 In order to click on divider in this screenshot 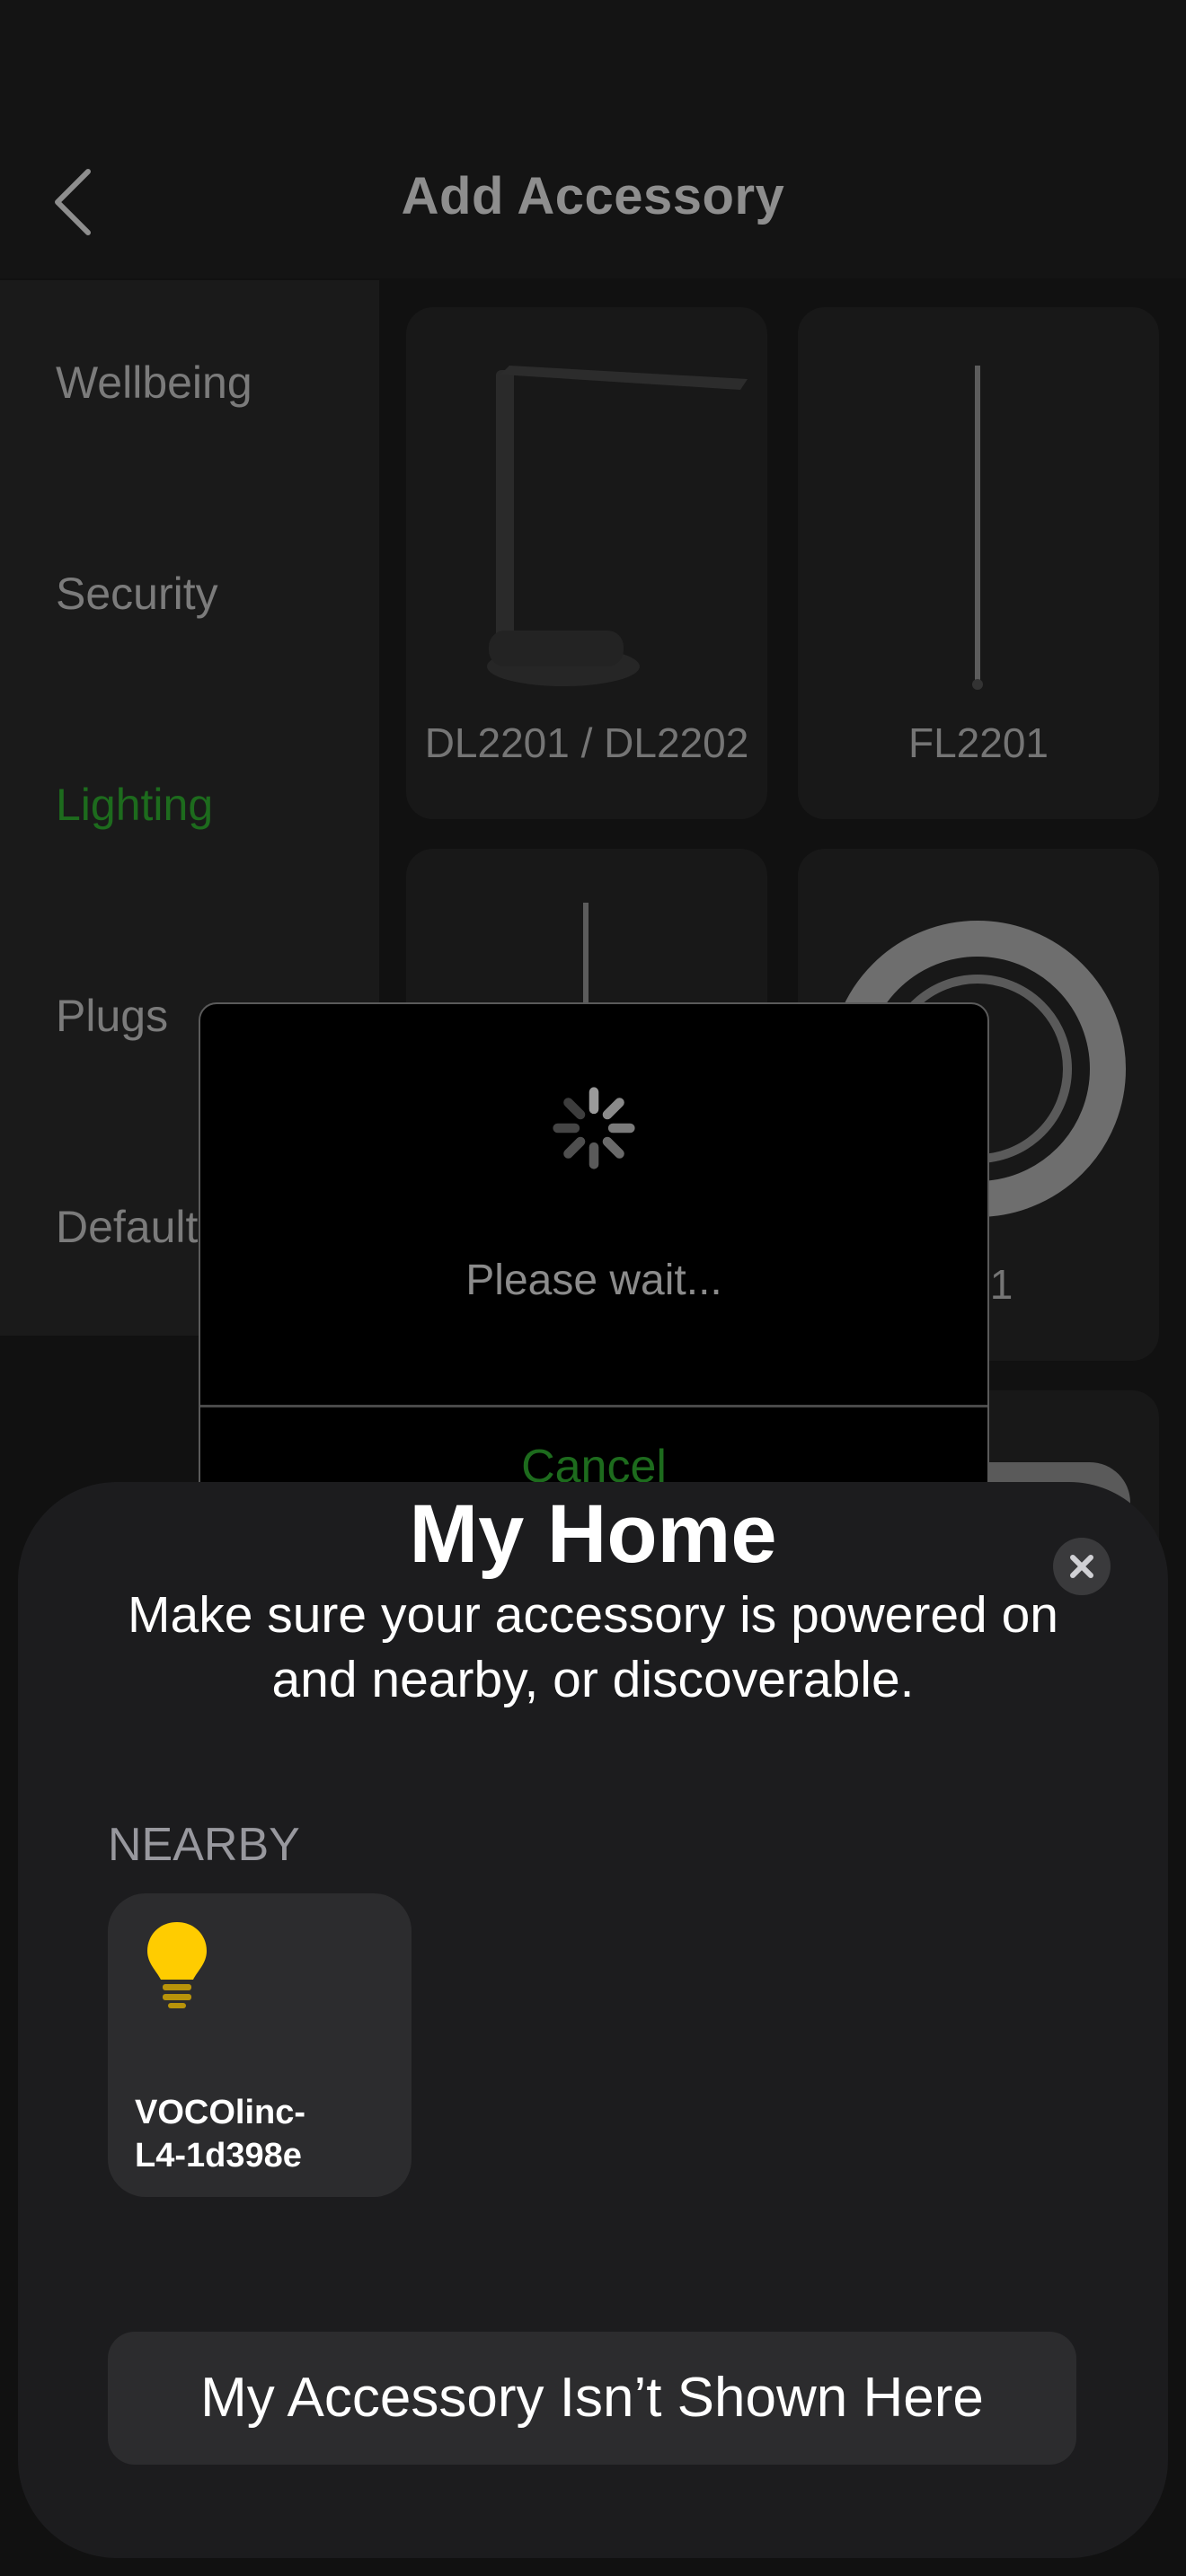, I will do `click(593, 1406)`.